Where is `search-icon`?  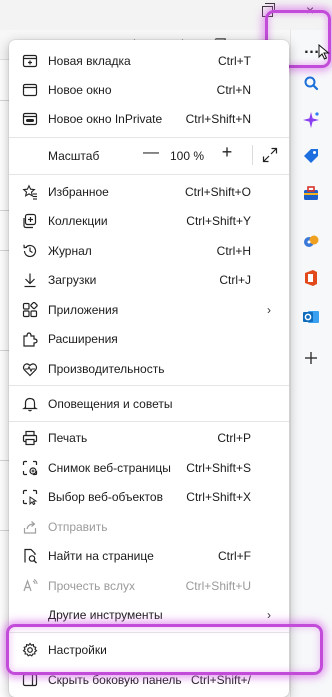 search-icon is located at coordinates (311, 83).